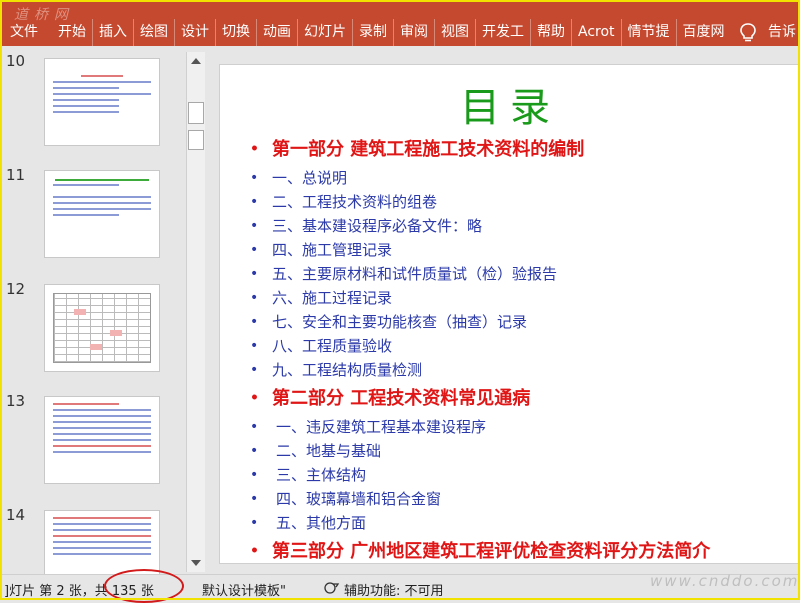 This screenshot has height=603, width=800. I want to click on thumb-number: 12, so click(16, 289).